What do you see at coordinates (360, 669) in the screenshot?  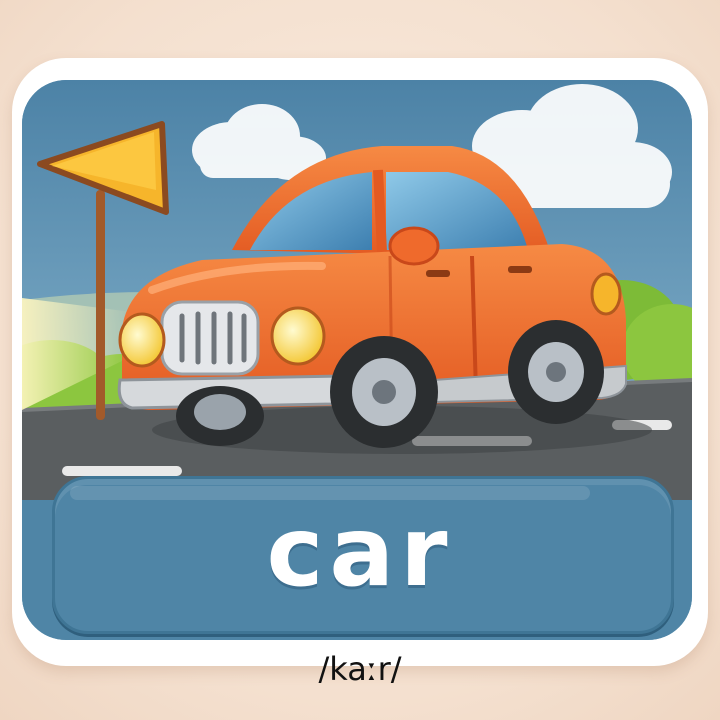 I see `pronunciation-text: /kaːr/` at bounding box center [360, 669].